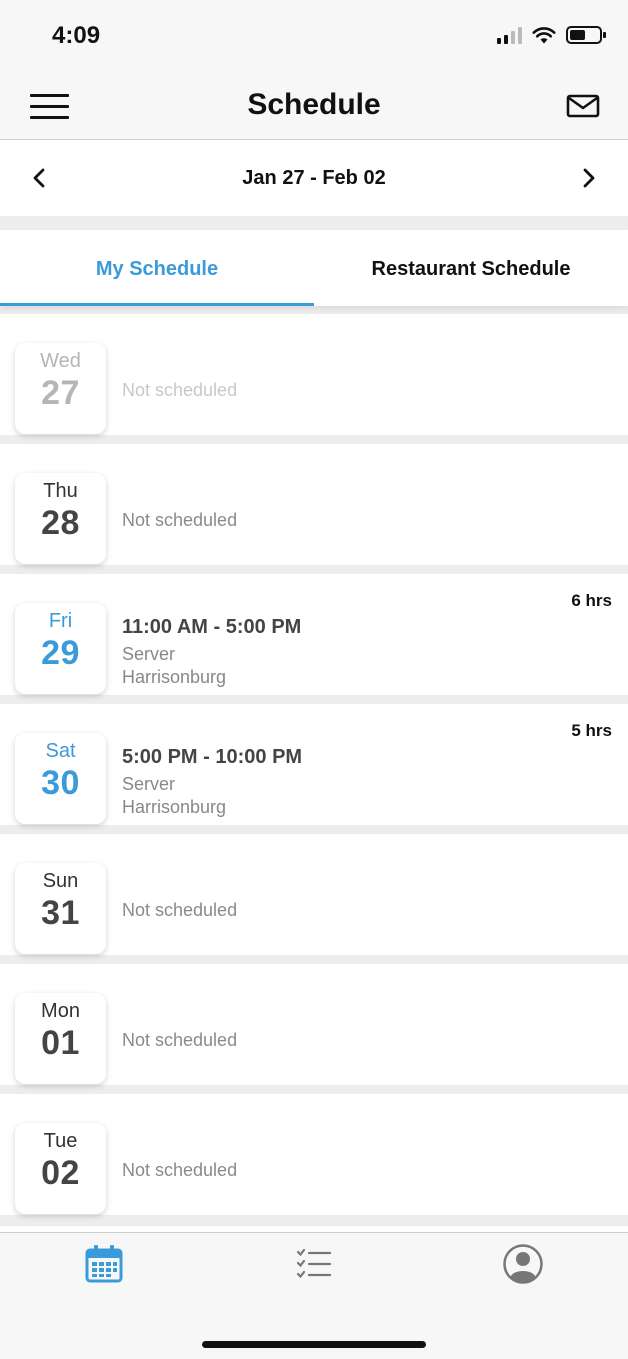  Describe the element at coordinates (60, 751) in the screenshot. I see `day-name: Sat` at that location.